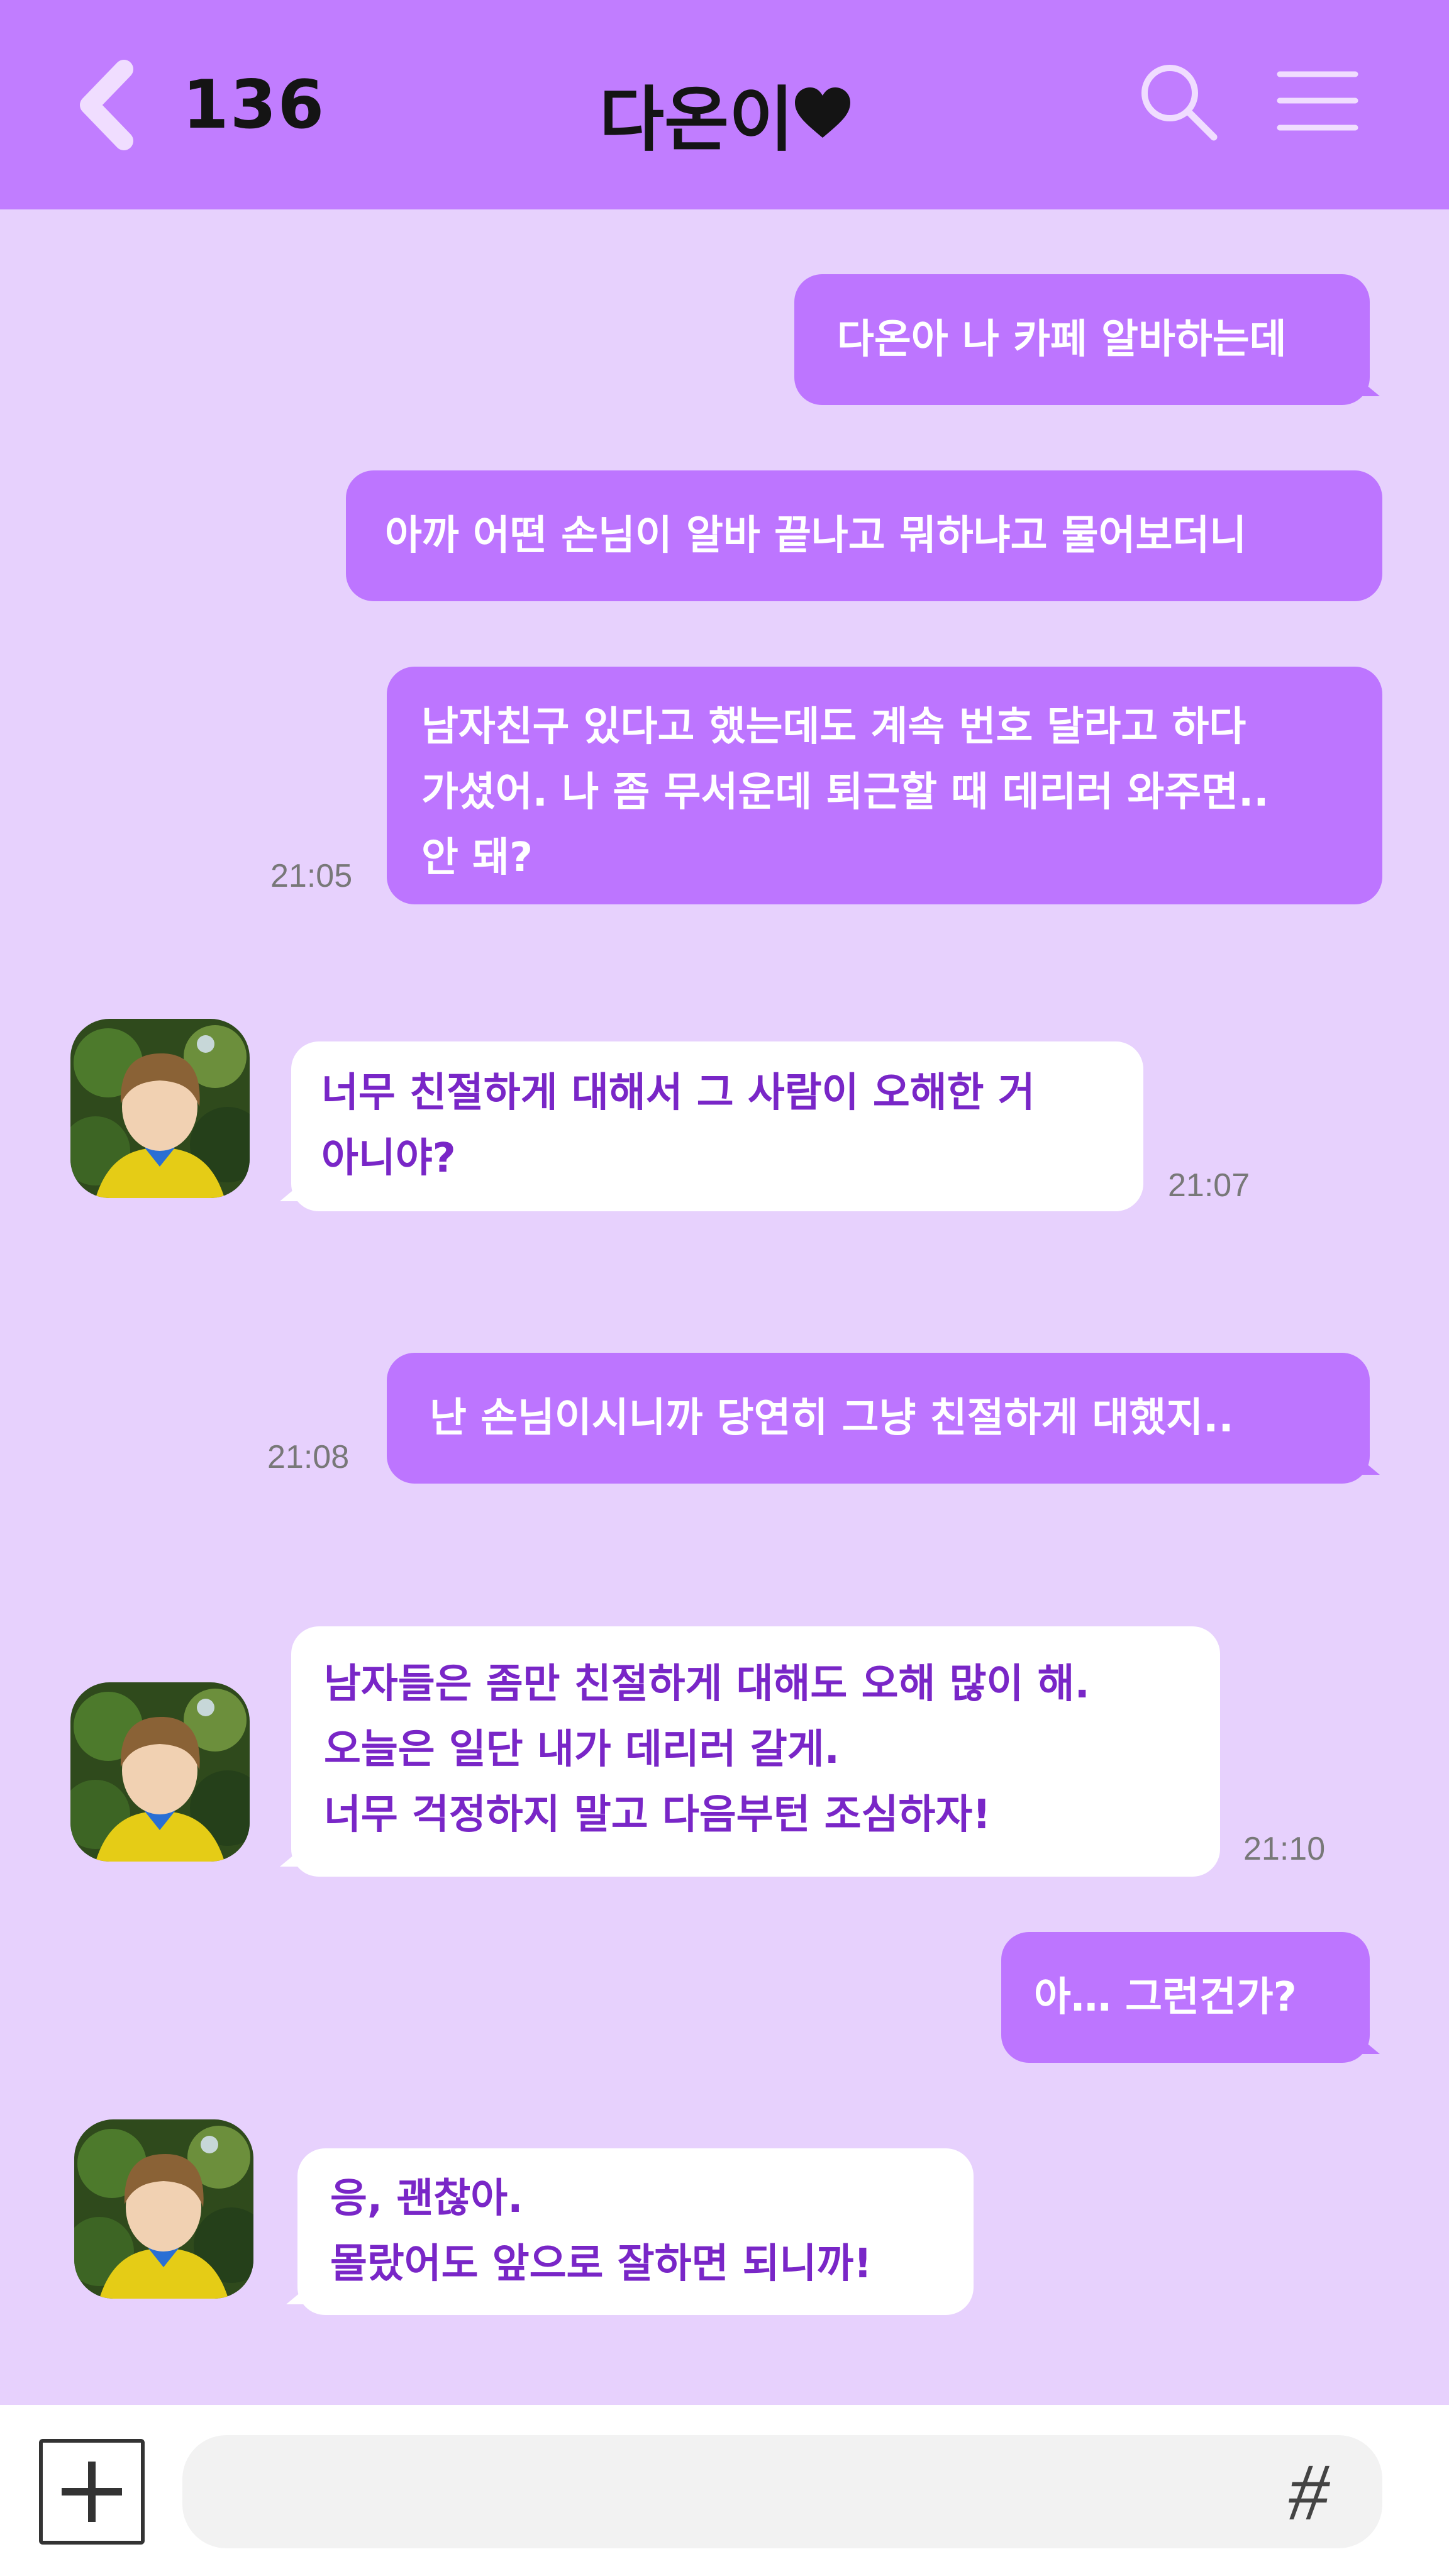  What do you see at coordinates (782, 2491) in the screenshot?
I see `message-input` at bounding box center [782, 2491].